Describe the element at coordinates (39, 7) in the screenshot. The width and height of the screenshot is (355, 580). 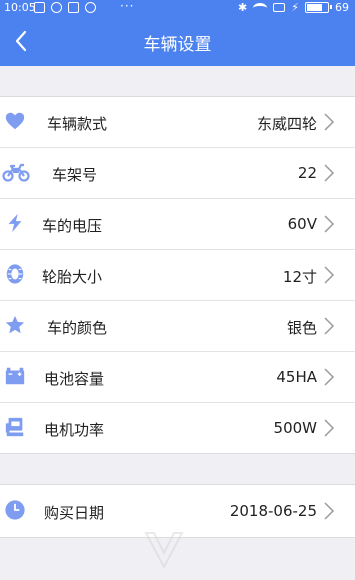
I see `mail-icon` at that location.